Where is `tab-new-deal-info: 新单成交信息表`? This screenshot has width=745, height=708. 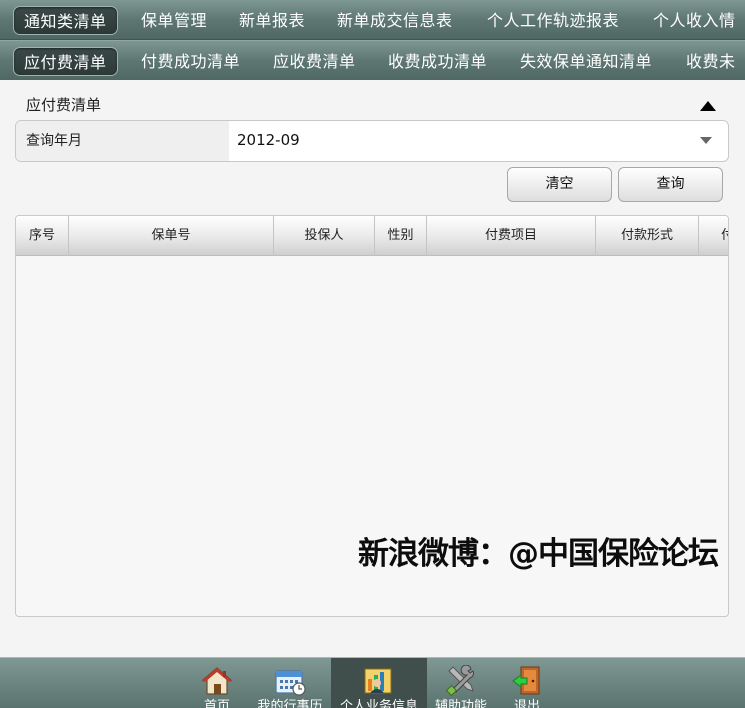
tab-new-deal-info: 新单成交信息表 is located at coordinates (395, 20).